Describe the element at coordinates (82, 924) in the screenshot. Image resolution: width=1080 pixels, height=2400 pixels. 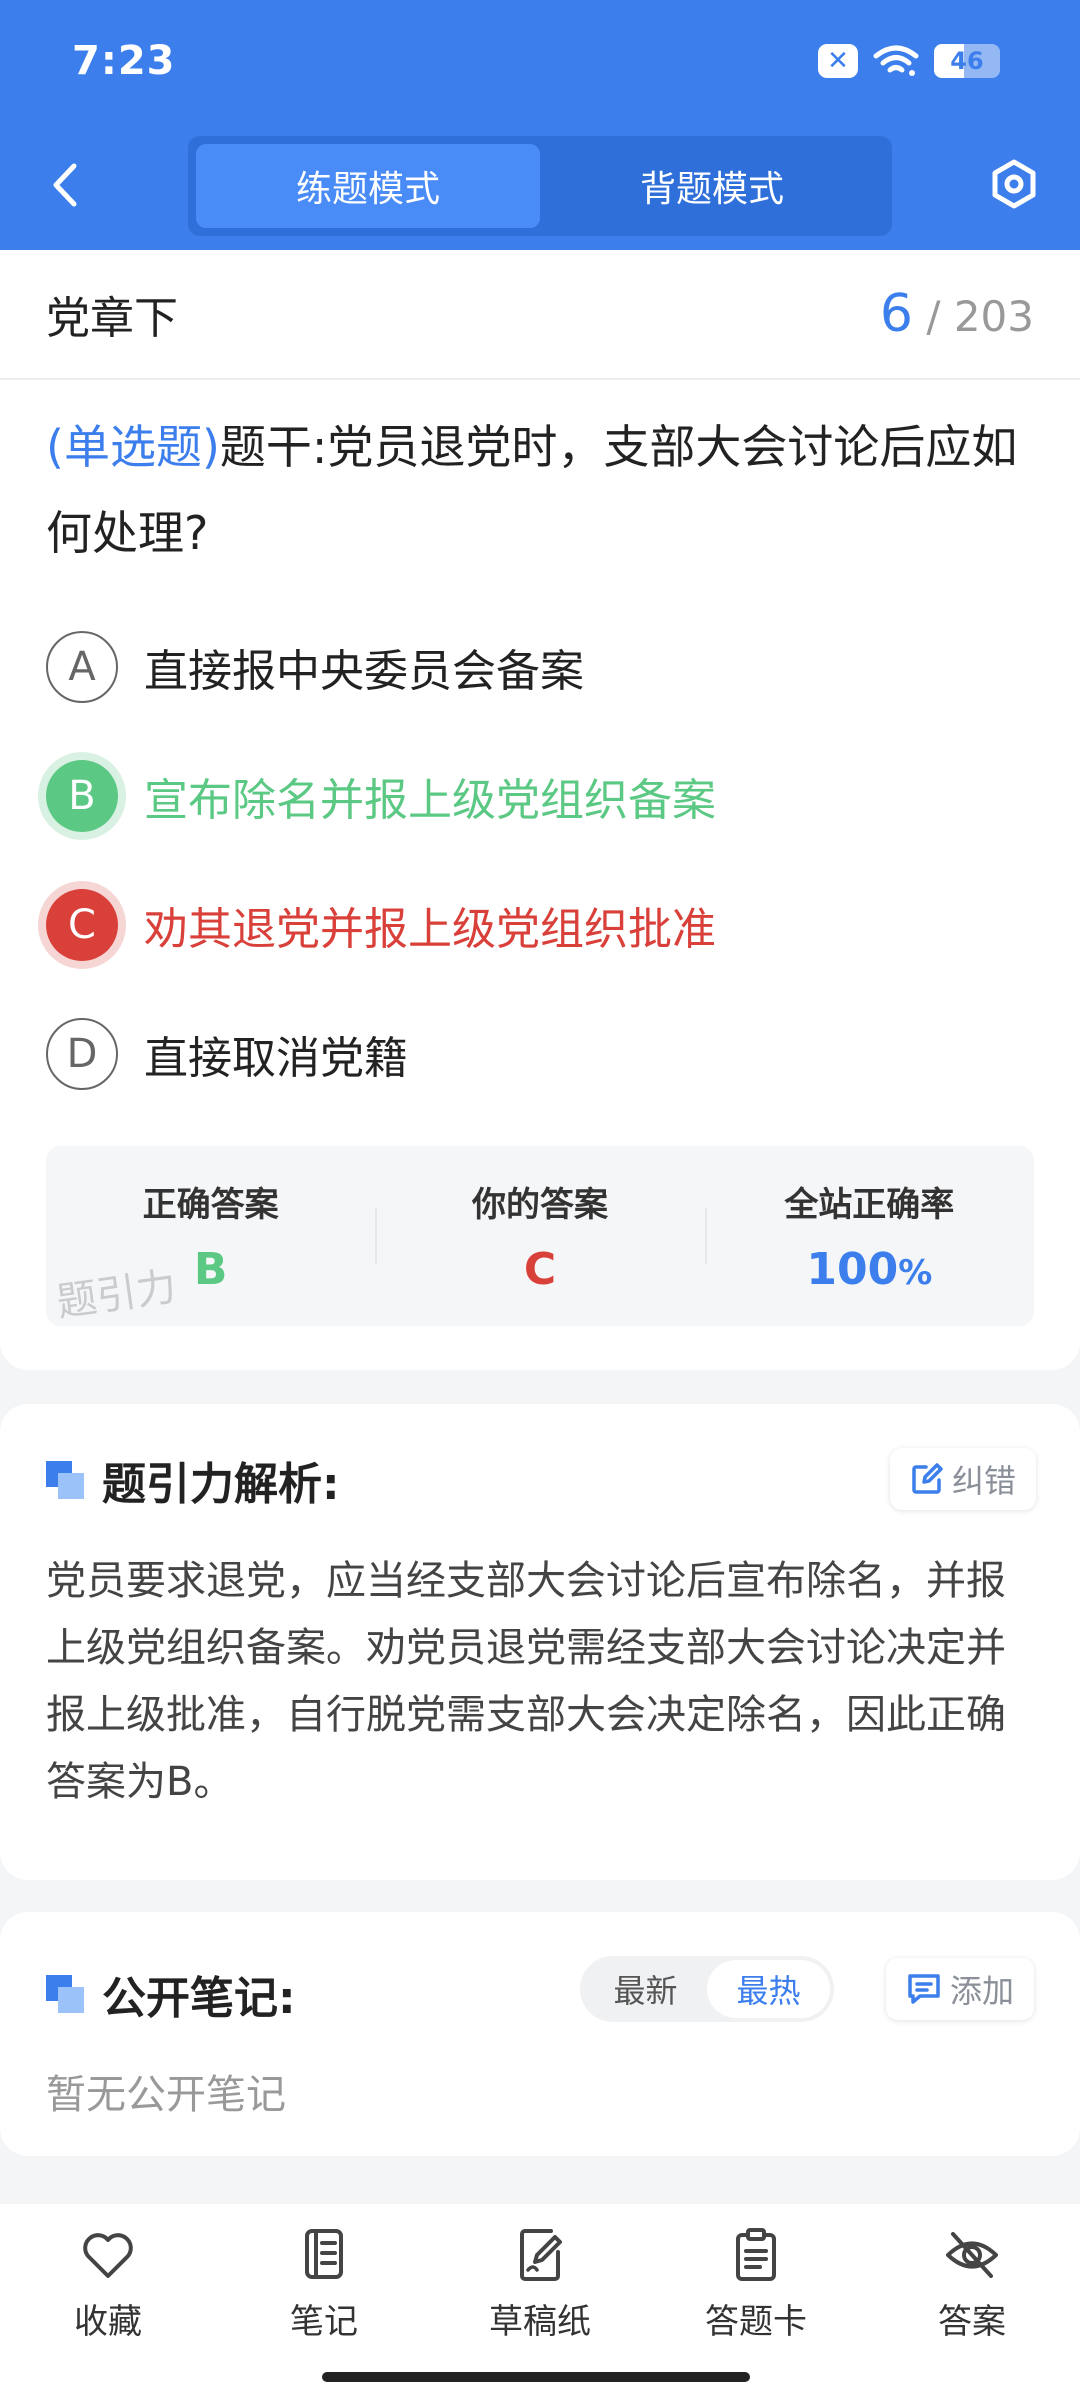
I see `option-letter: C` at that location.